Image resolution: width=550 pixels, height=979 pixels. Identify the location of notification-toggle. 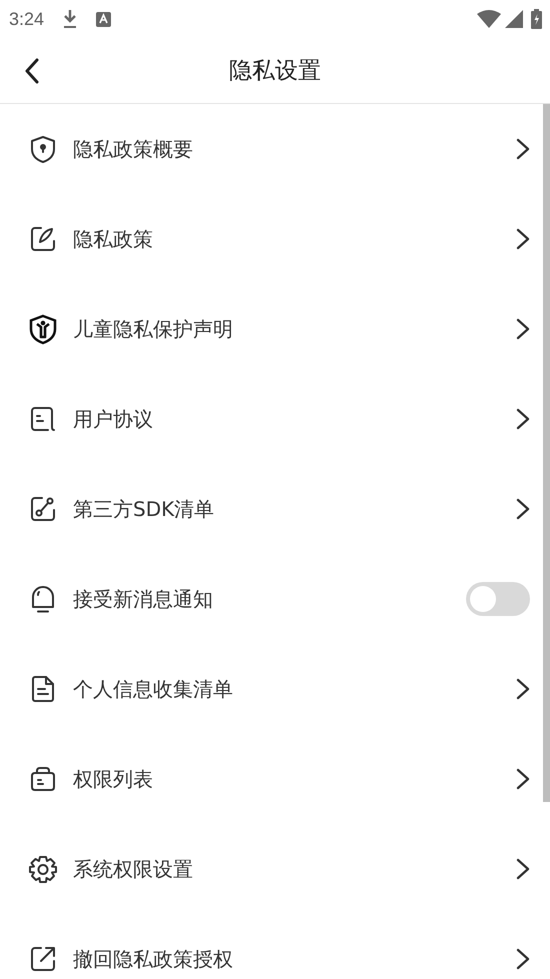
(498, 599).